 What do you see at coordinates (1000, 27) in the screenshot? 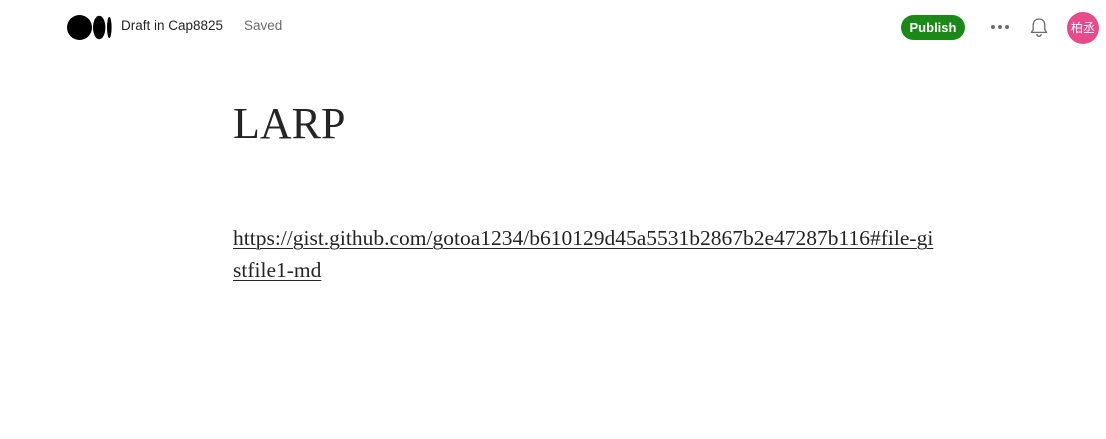
I see `more-horizontal-icon` at bounding box center [1000, 27].